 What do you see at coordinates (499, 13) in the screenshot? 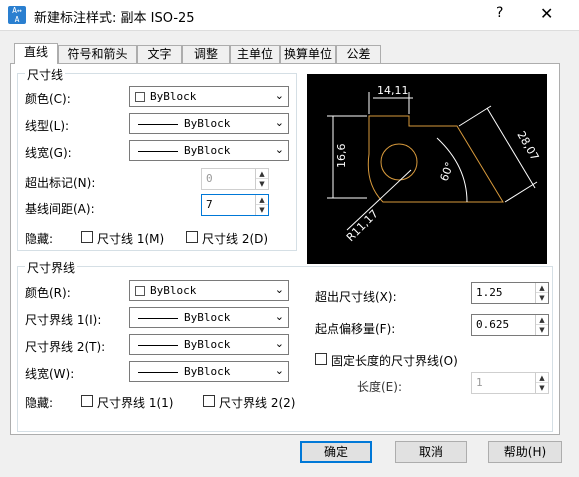
I see `help-icon: ?` at bounding box center [499, 13].